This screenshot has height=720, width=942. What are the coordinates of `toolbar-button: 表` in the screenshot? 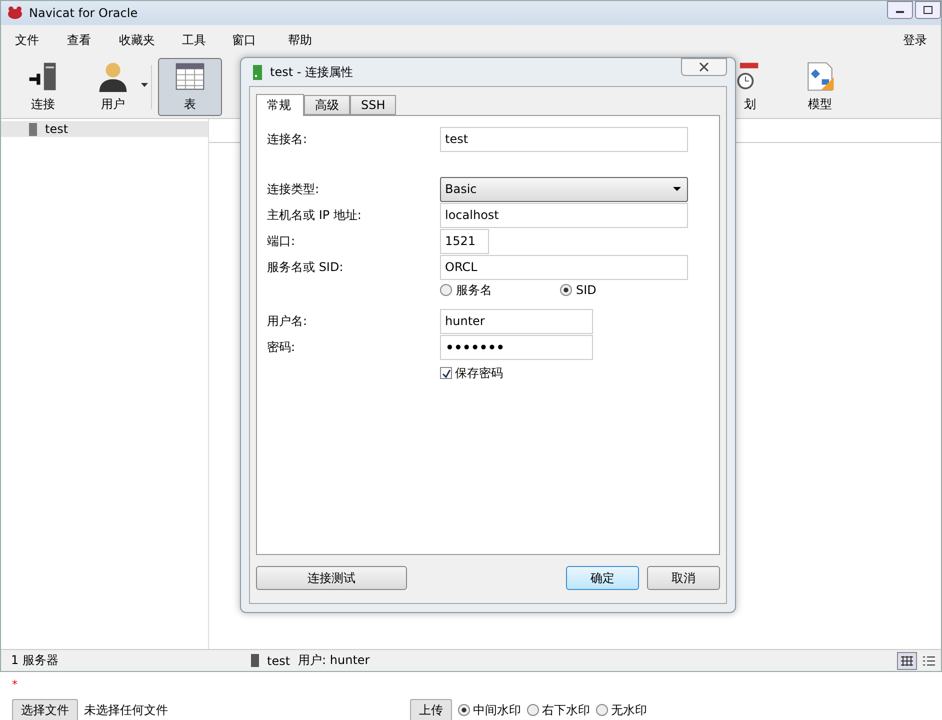 It's located at (190, 87).